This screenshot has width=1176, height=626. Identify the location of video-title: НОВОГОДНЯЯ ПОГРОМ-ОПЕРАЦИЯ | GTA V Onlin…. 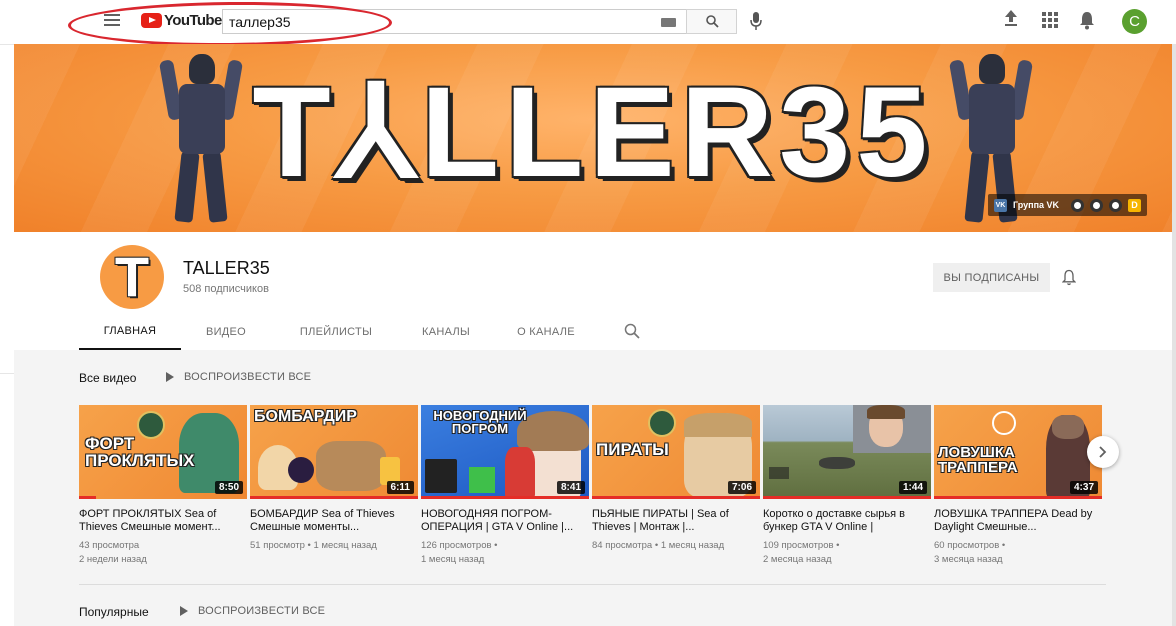
(505, 521).